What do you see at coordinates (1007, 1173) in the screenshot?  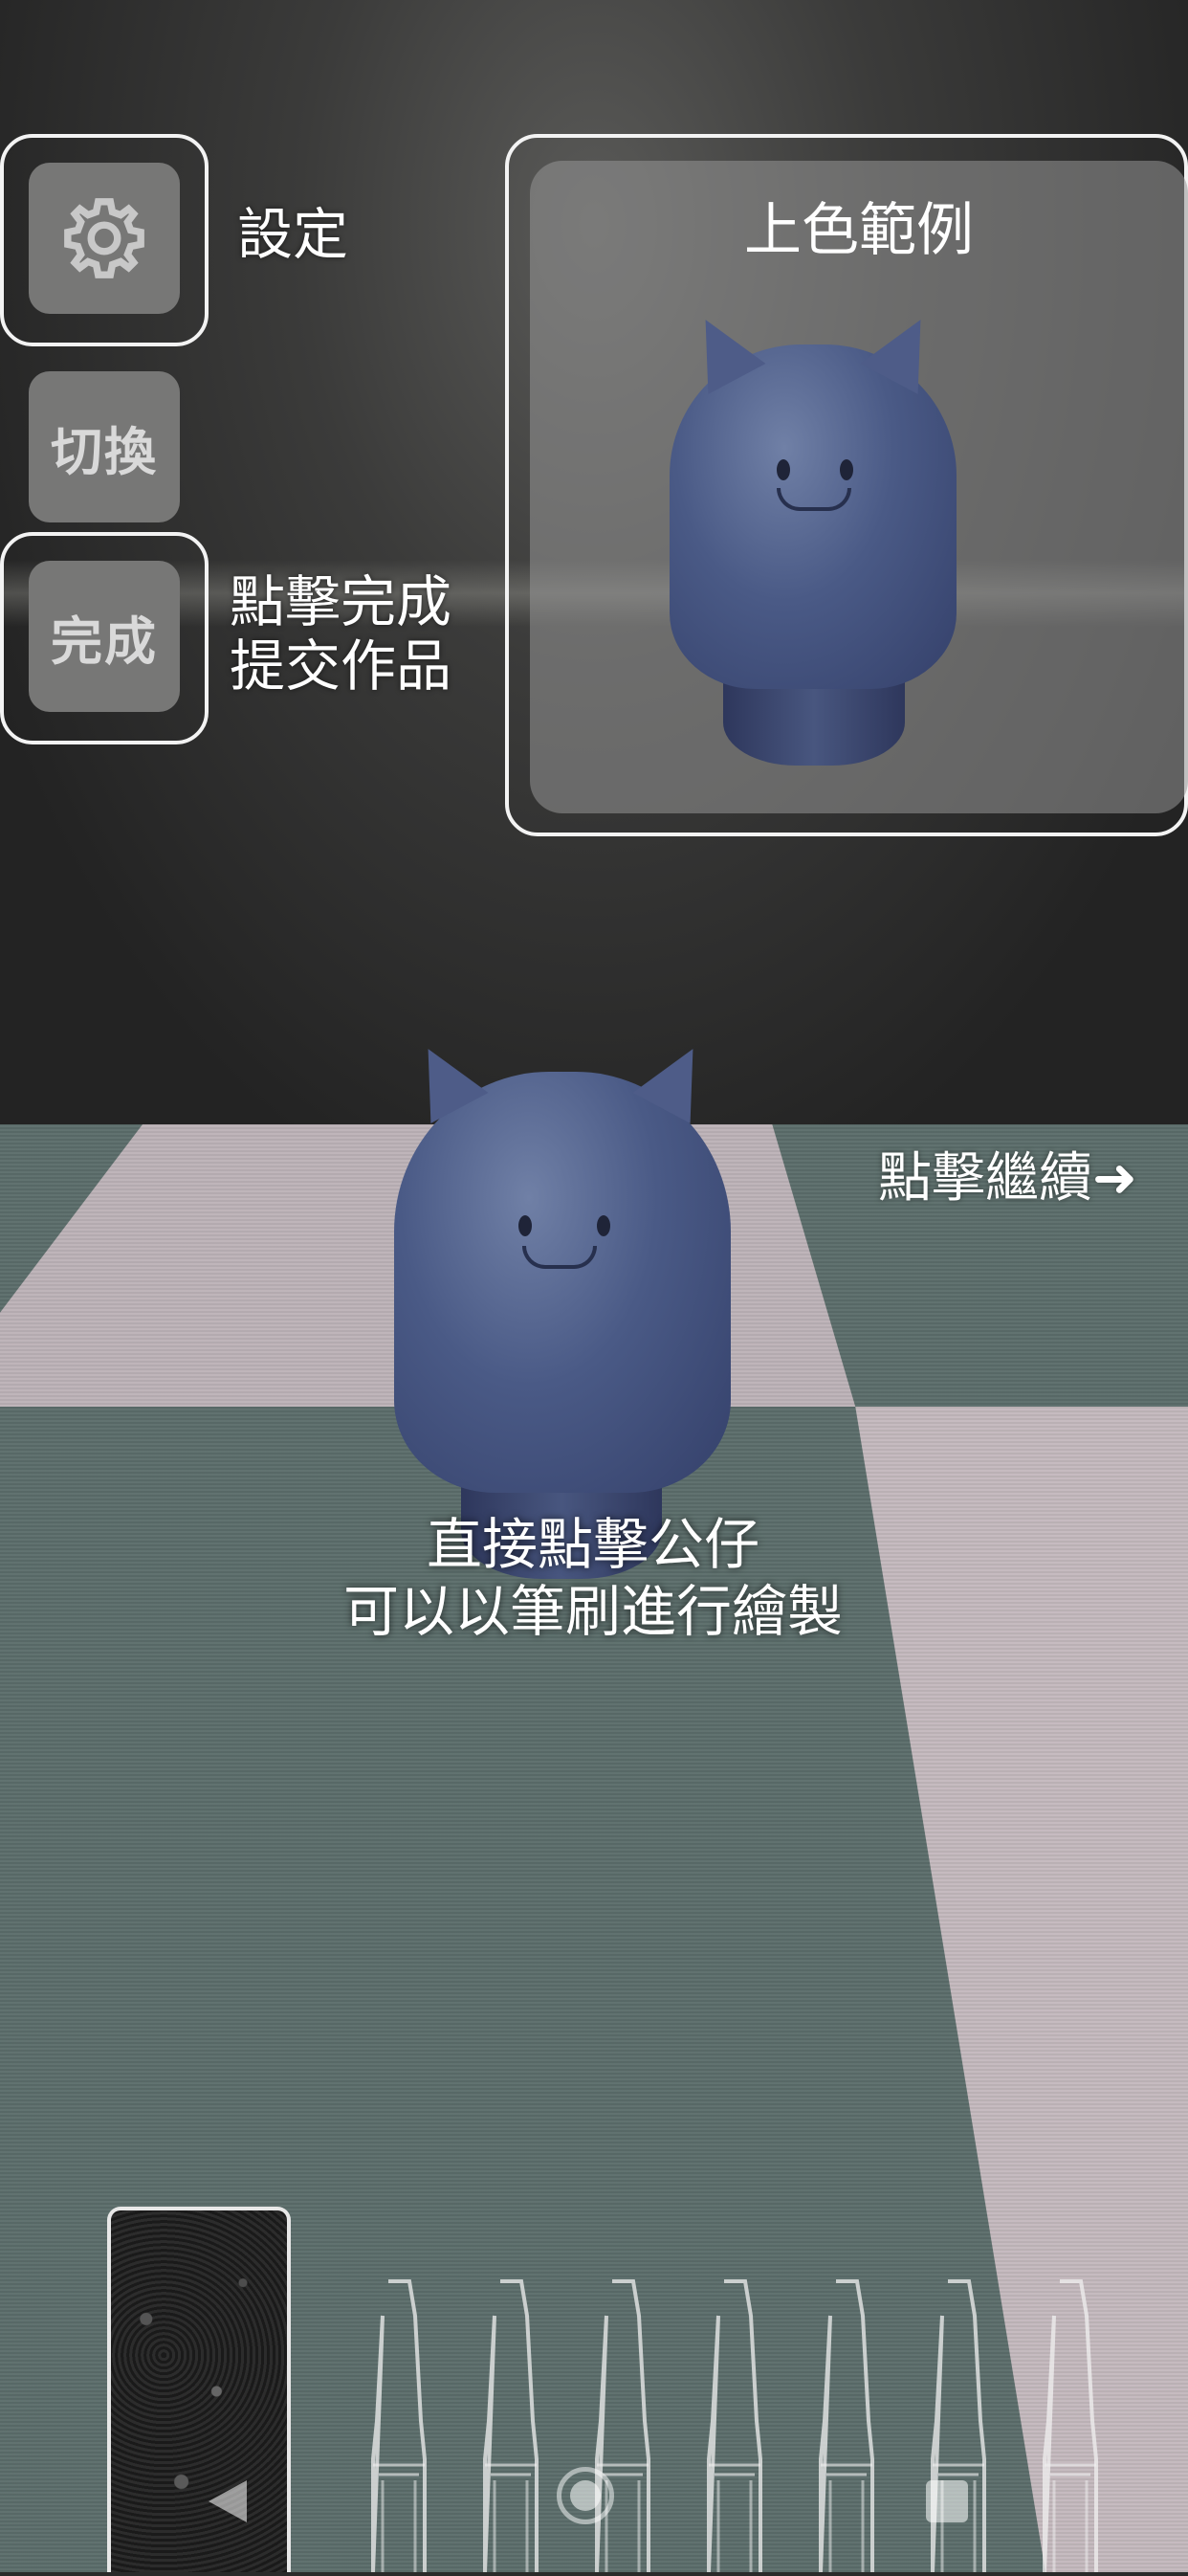 I see `continue-hint: 點擊繼續➜` at bounding box center [1007, 1173].